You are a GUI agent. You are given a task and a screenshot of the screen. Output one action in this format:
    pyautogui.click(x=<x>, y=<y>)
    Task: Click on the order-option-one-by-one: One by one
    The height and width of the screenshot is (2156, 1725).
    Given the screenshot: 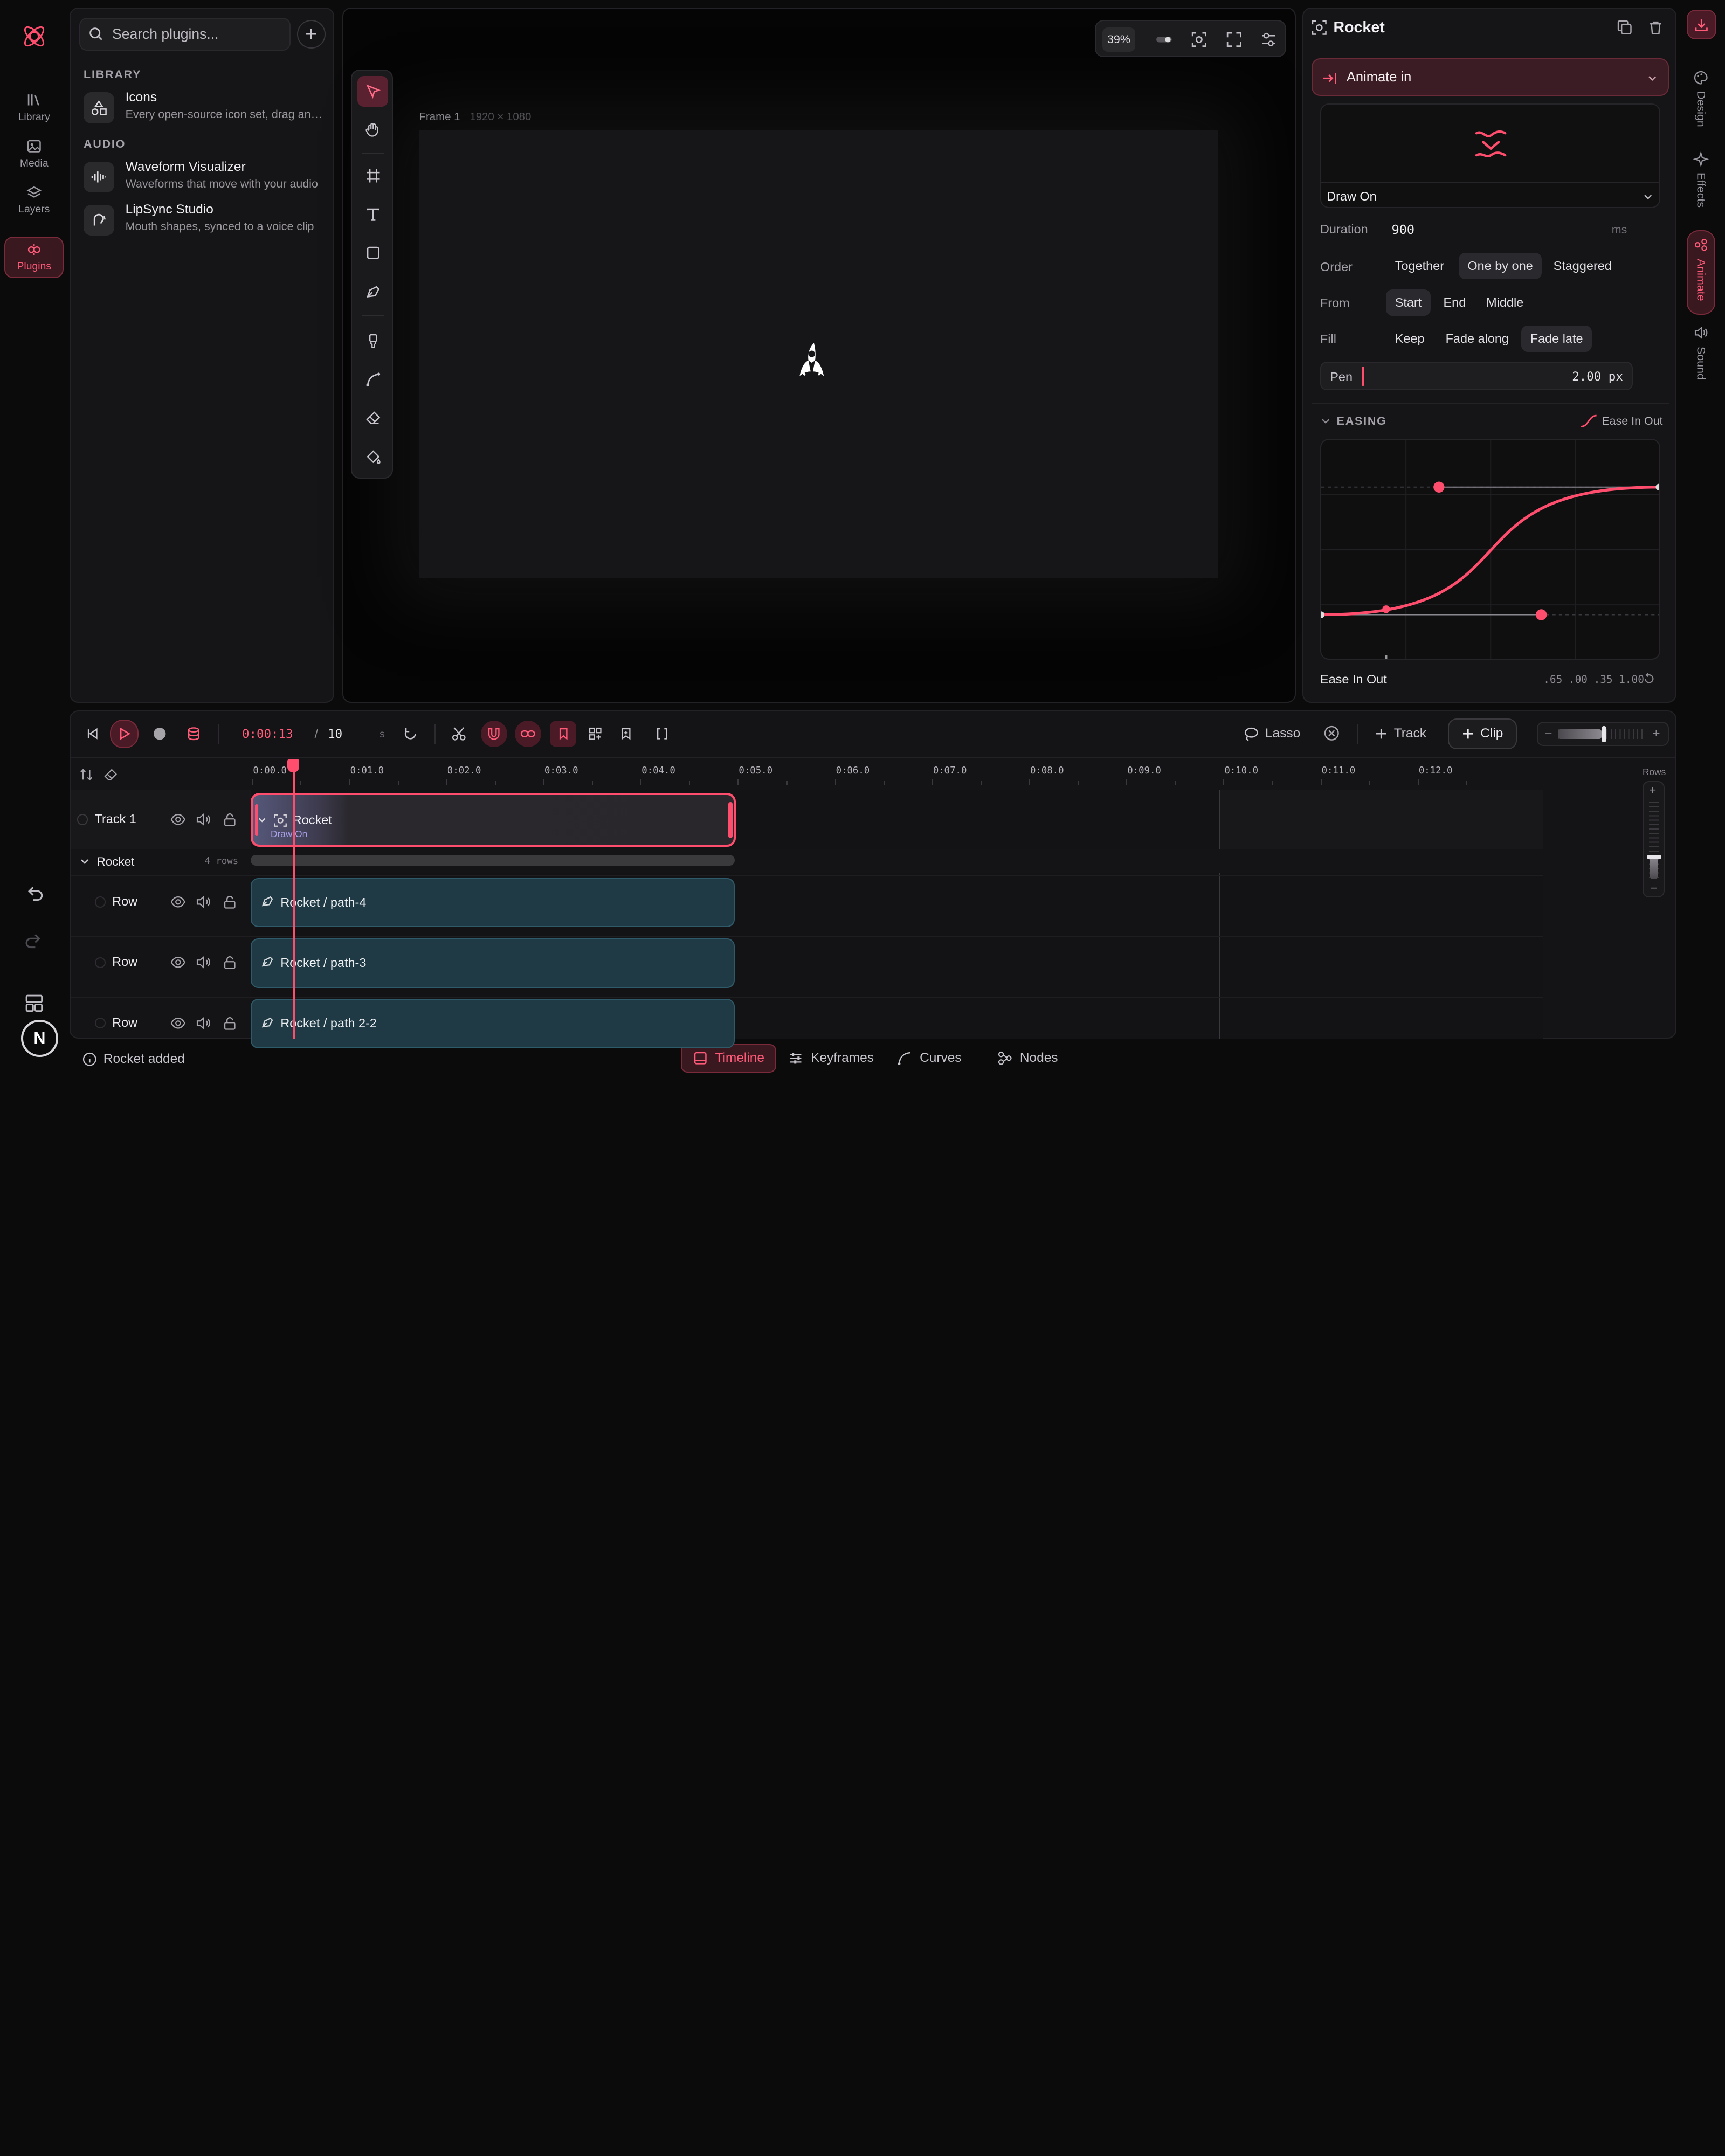 What is the action you would take?
    pyautogui.click(x=1500, y=266)
    